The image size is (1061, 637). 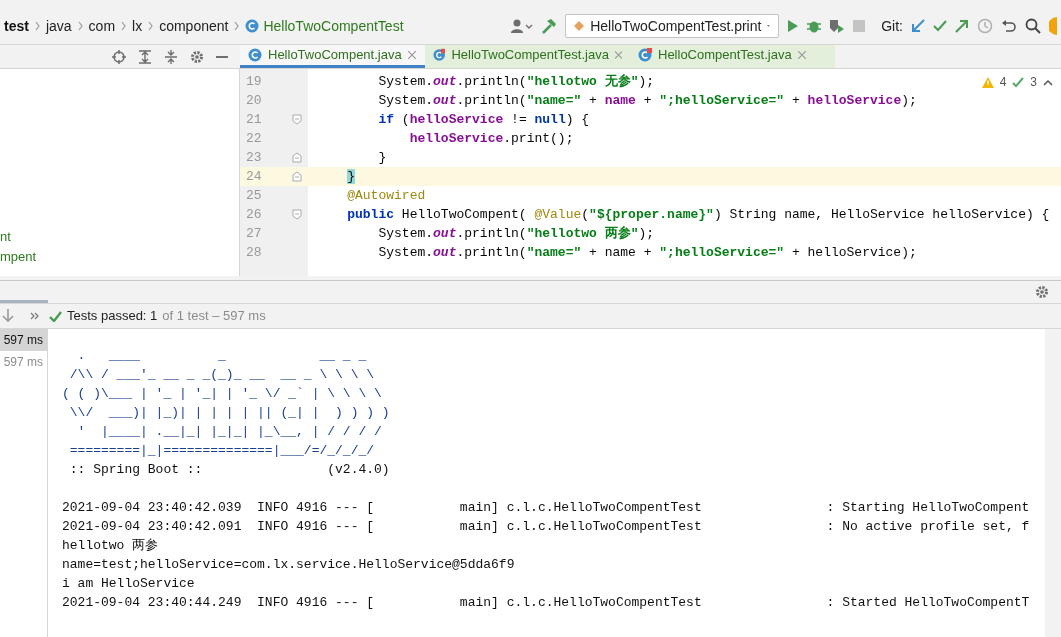 I want to click on weak-warning-count: 3, so click(x=1033, y=82).